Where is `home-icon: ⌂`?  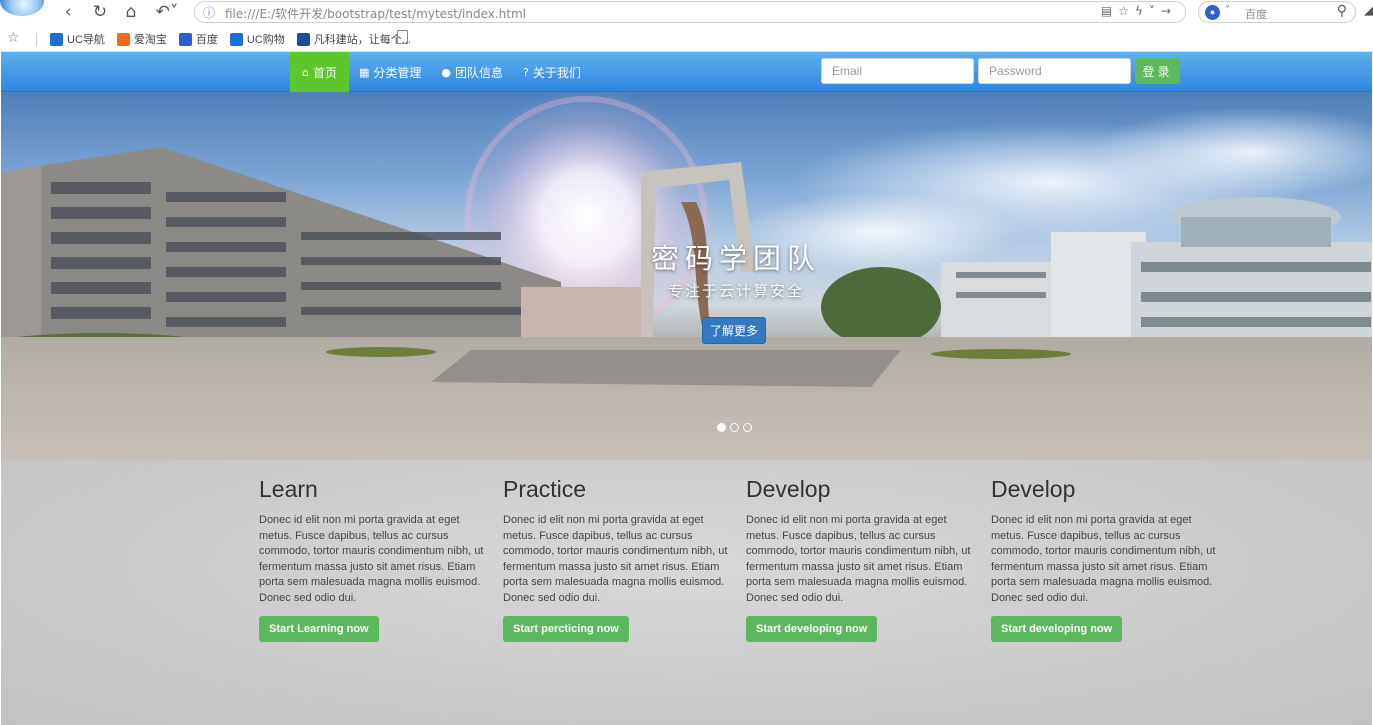 home-icon: ⌂ is located at coordinates (305, 72).